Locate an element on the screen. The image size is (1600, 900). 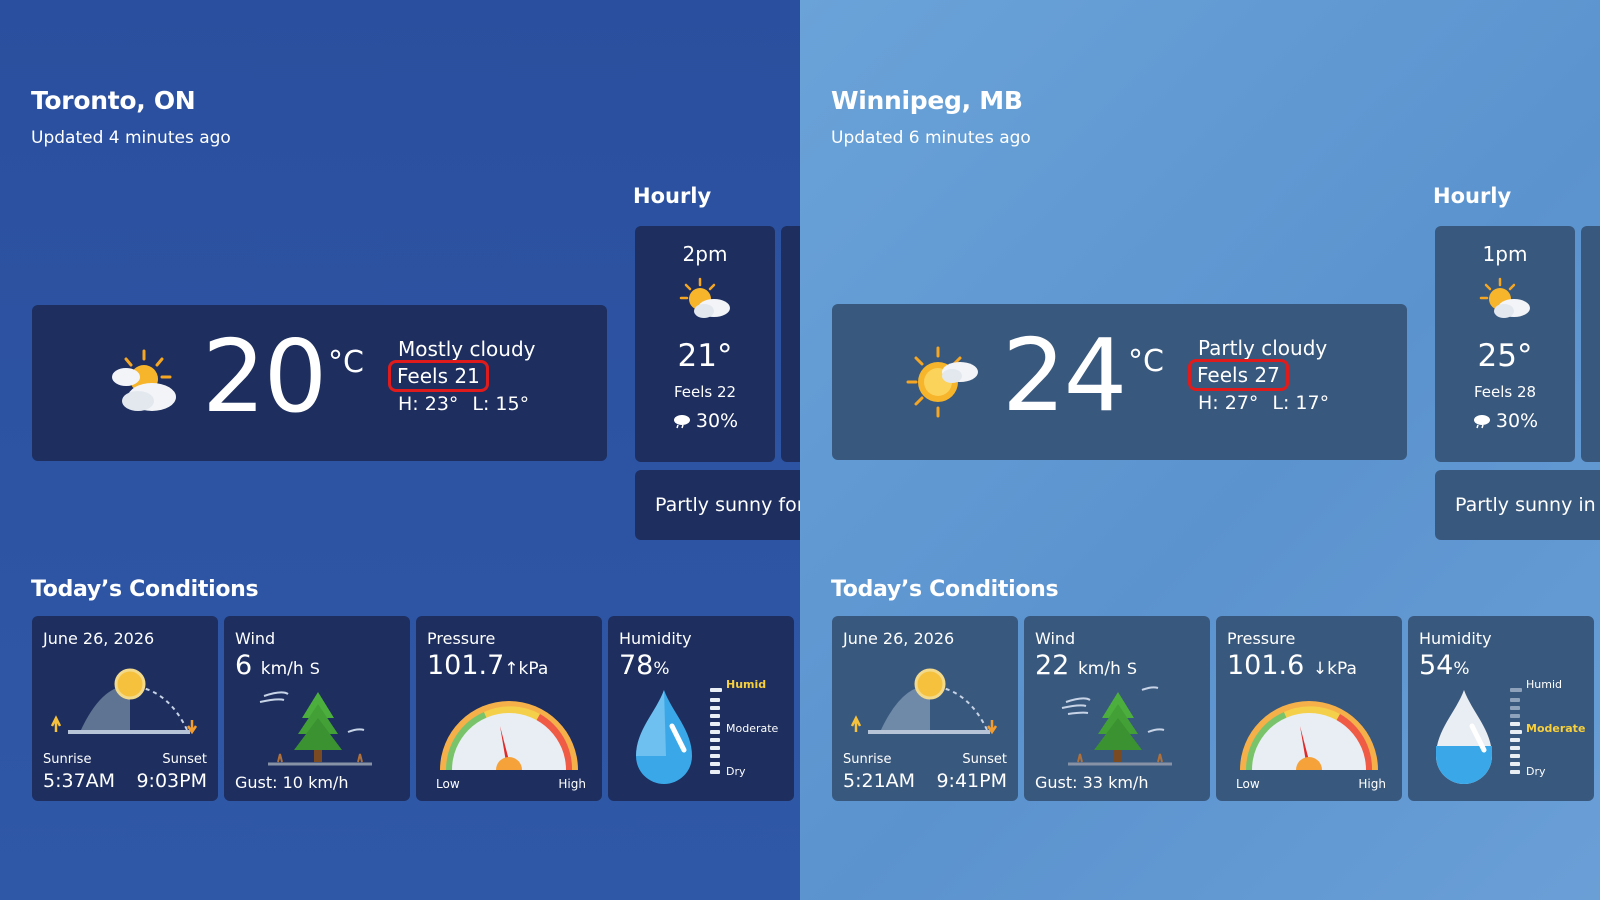
pressure-tile: Pressure 101.6 ↓kPa Low High is located at coordinates (1309, 708).